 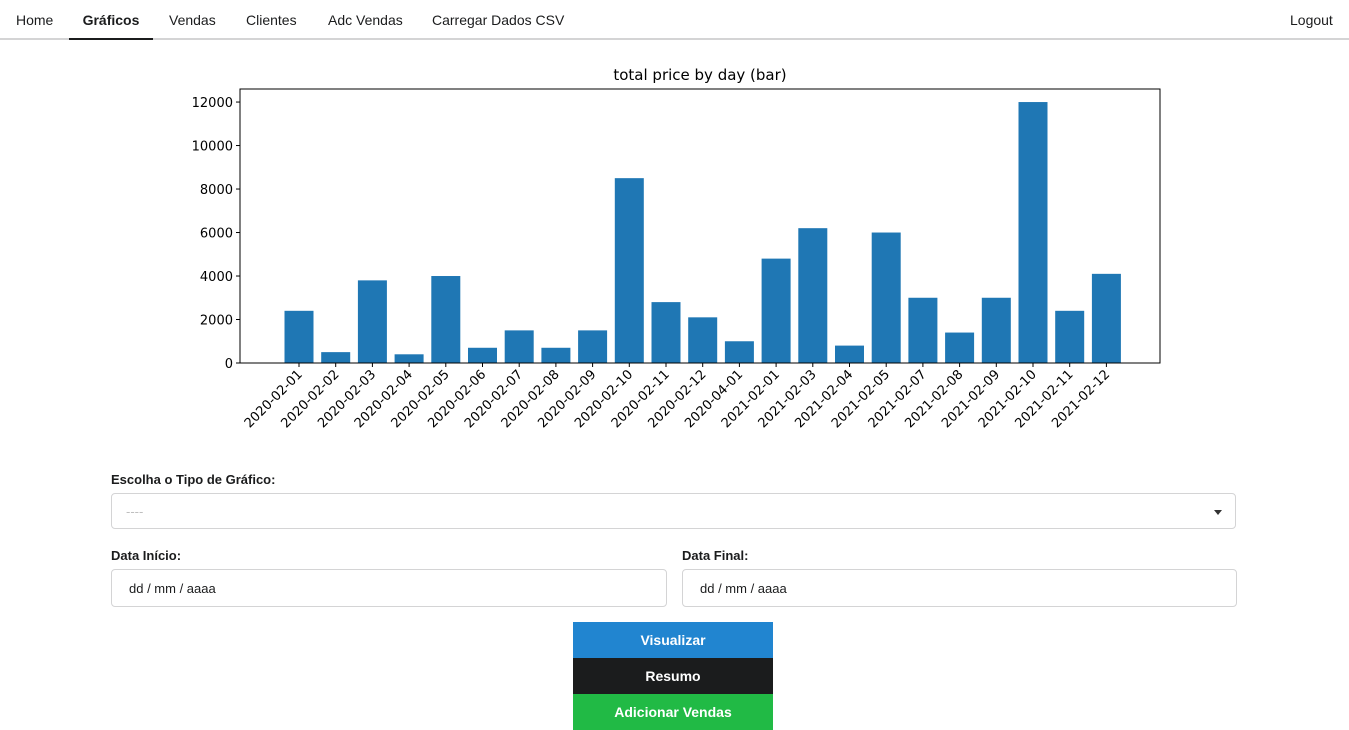 What do you see at coordinates (271, 19) in the screenshot?
I see `nav-clientes: Clientes` at bounding box center [271, 19].